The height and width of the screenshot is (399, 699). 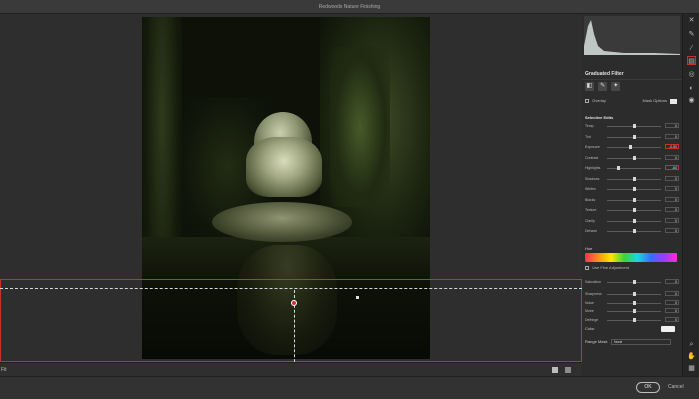 I want to click on fine-adjust-checkbox, so click(x=587, y=267).